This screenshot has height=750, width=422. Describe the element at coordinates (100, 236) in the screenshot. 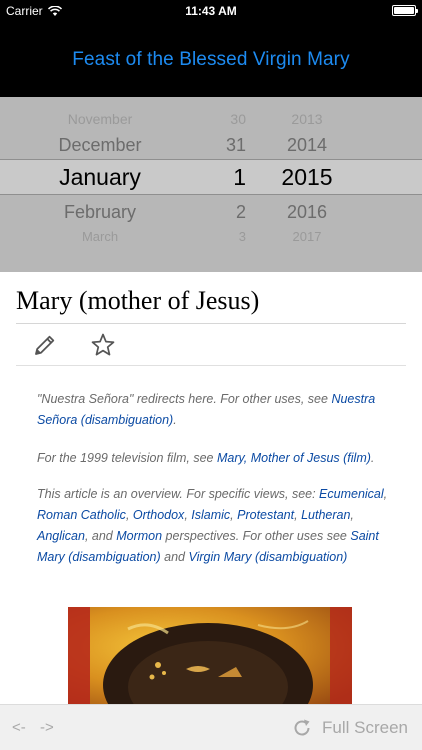

I see `picker-month: March` at that location.